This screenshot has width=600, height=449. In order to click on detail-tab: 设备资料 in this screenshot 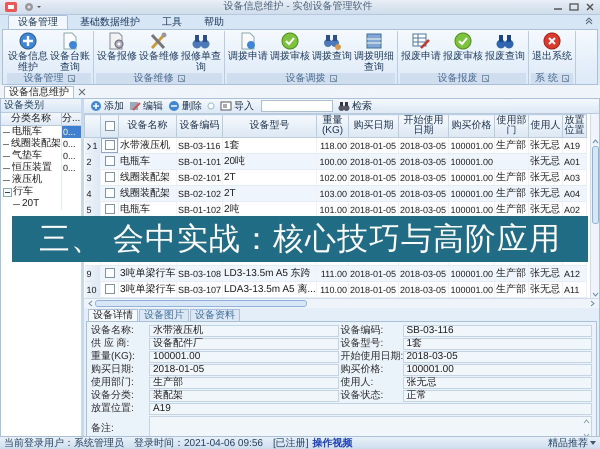, I will do `click(215, 315)`.